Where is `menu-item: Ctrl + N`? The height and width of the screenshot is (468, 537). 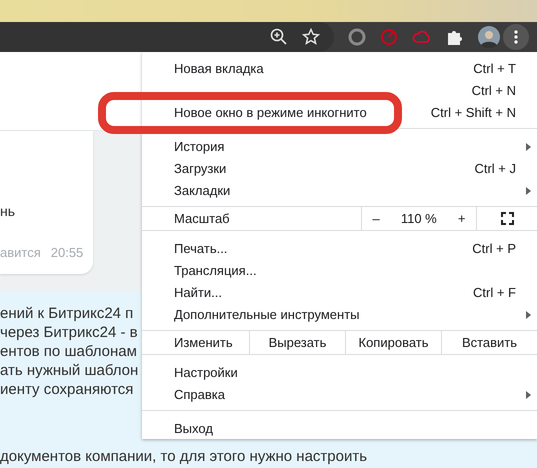
menu-item: Ctrl + N is located at coordinates (339, 90).